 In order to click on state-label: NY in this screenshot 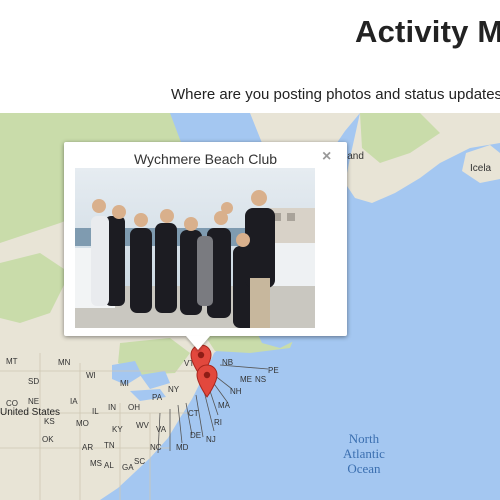, I will do `click(174, 389)`.